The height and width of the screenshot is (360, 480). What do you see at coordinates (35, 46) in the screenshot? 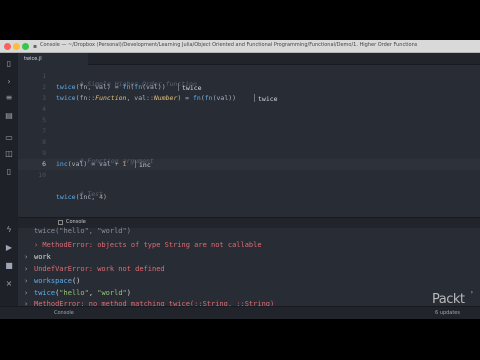
I see `document-icon: ▪` at bounding box center [35, 46].